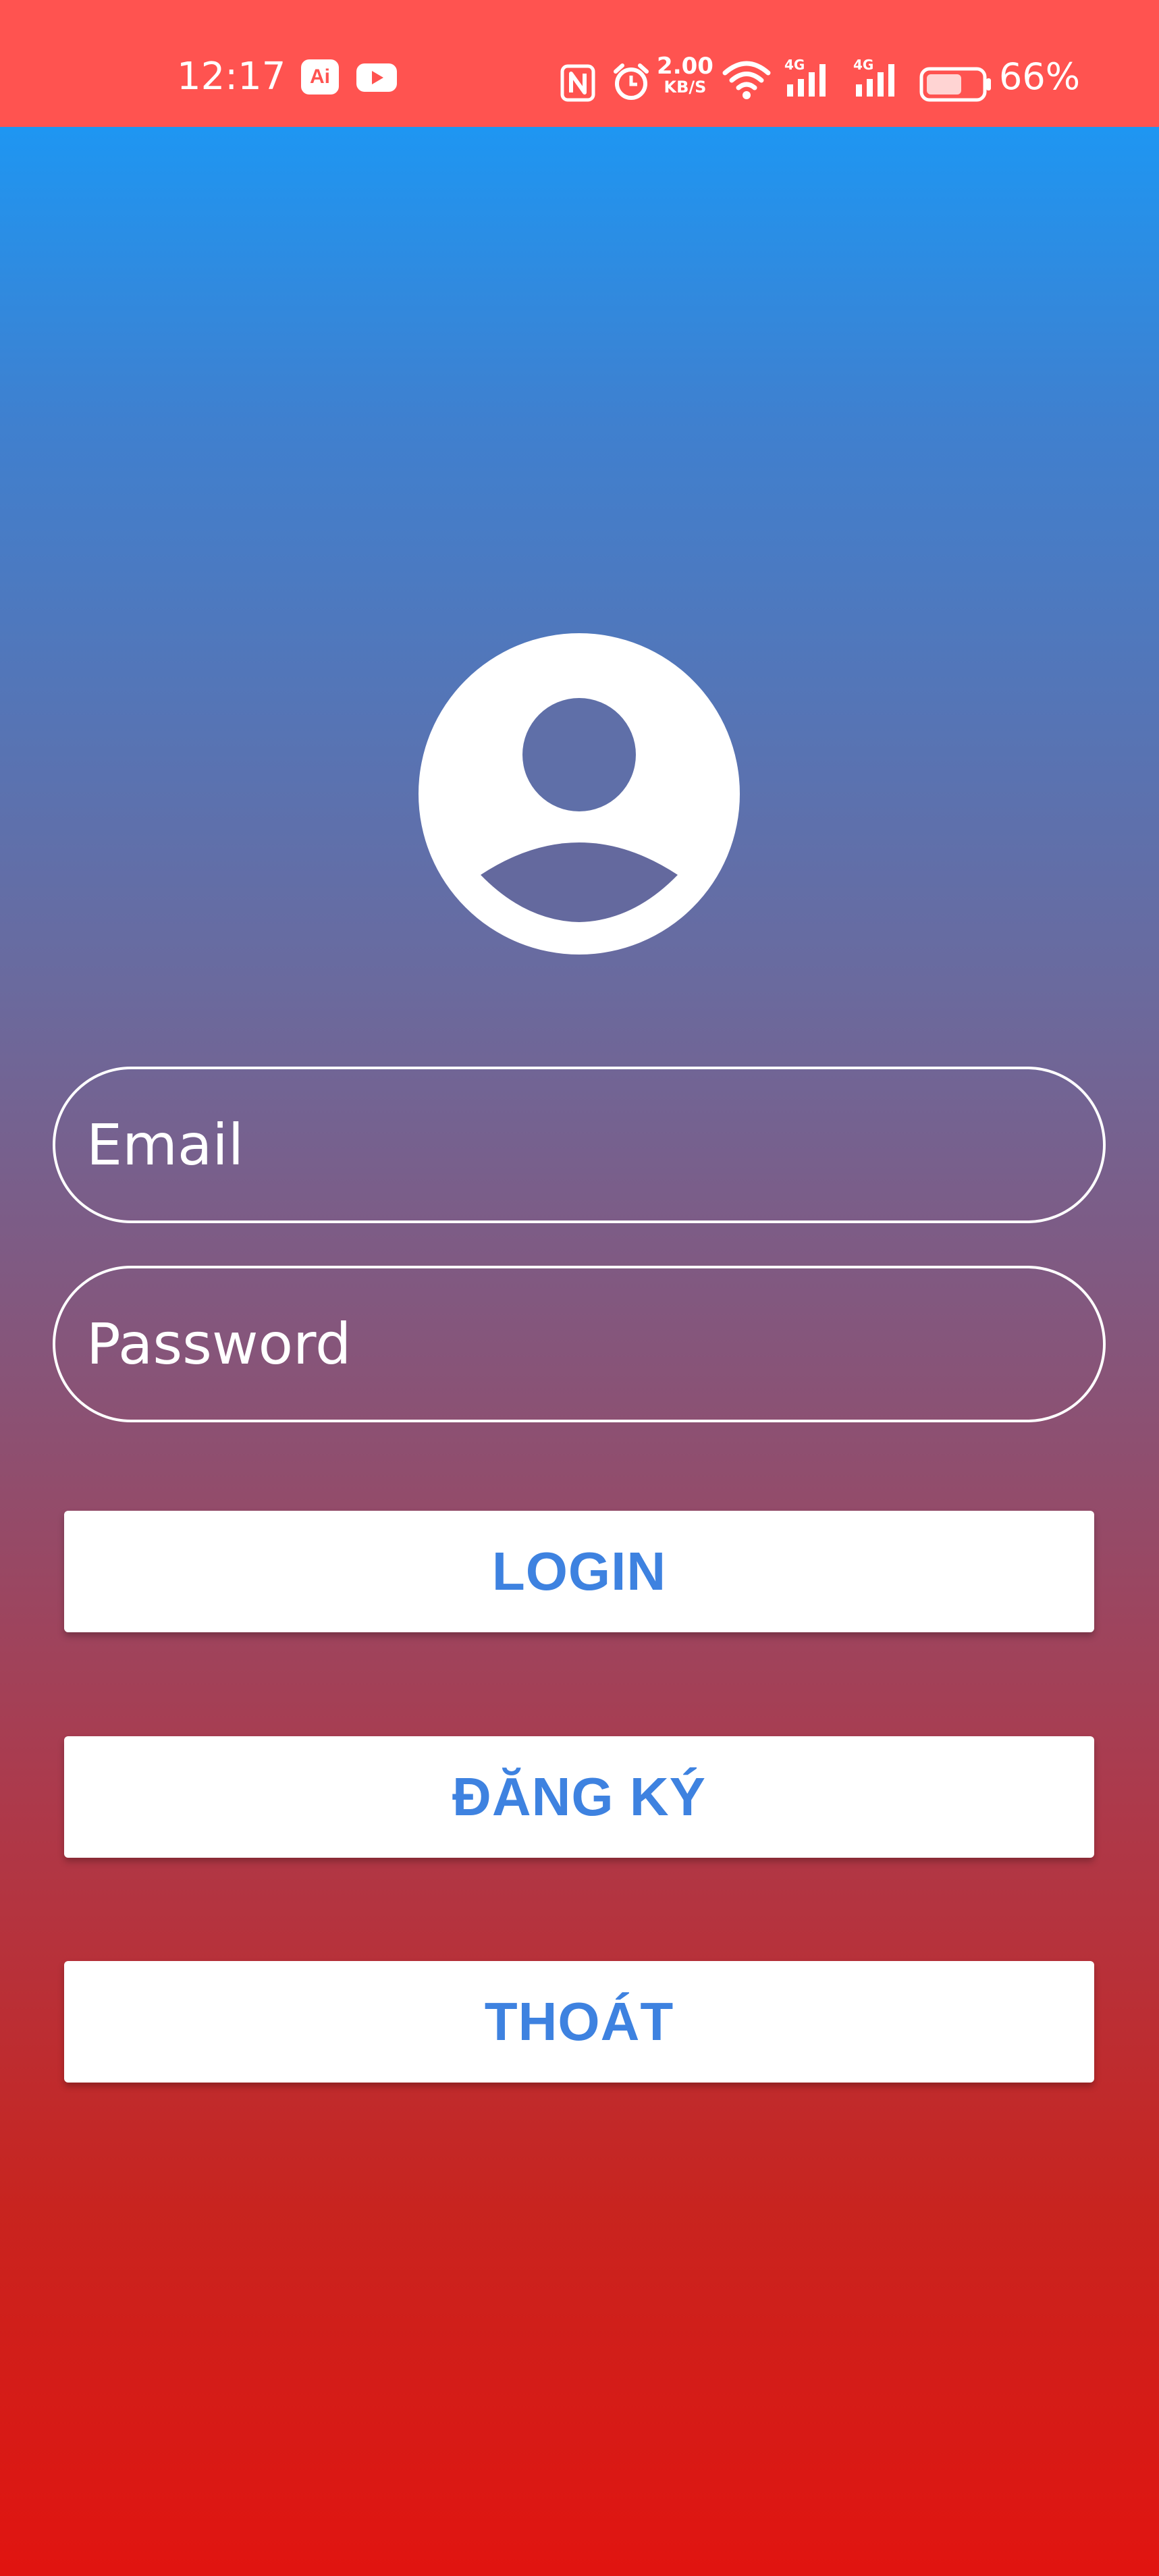  I want to click on battery-fill, so click(944, 84).